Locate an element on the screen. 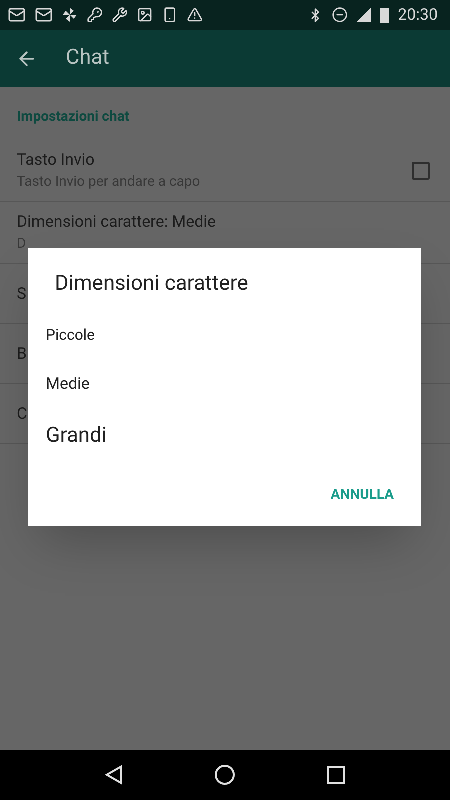  checkbox is located at coordinates (421, 171).